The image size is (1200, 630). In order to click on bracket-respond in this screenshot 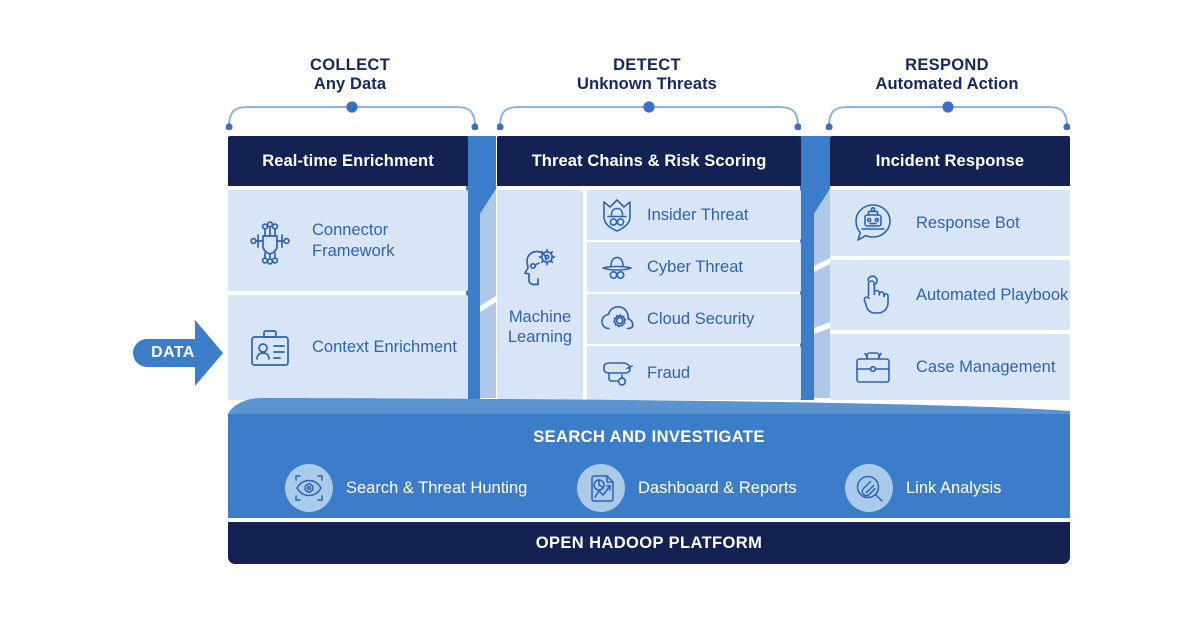, I will do `click(948, 115)`.